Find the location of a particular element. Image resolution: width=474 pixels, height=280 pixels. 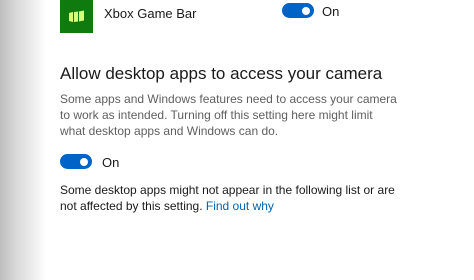

app-row-xbox-game-bar: Xbox Game Bar On is located at coordinates (267, 19).